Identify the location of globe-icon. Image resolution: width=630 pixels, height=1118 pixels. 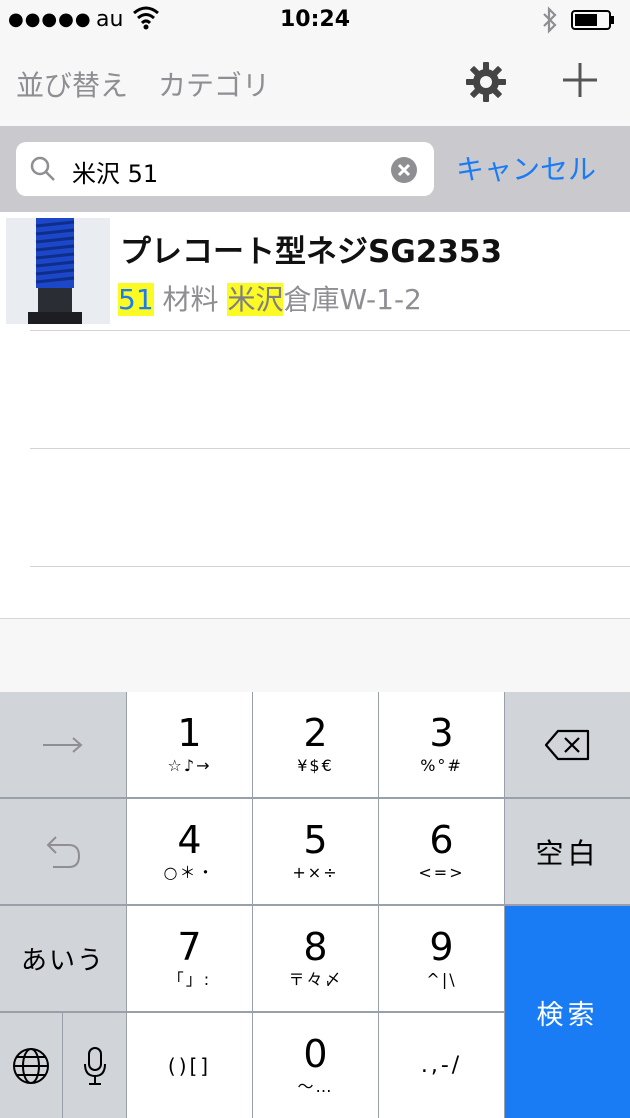
(31, 1065).